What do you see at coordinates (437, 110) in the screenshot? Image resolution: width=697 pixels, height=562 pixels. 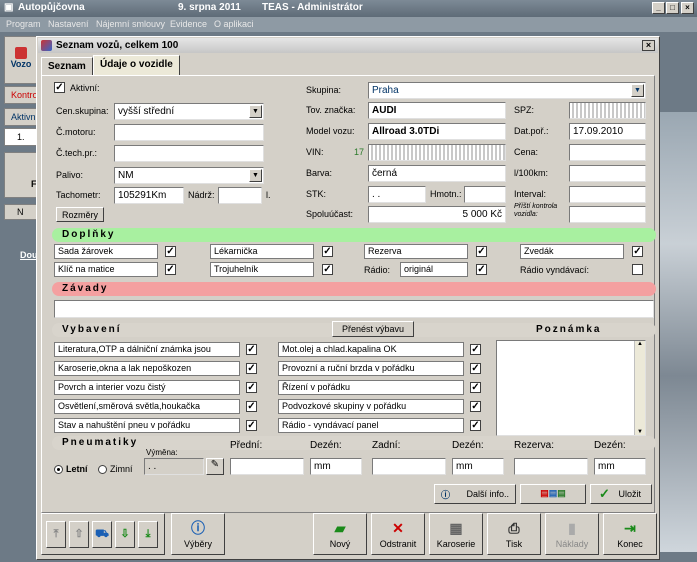 I see `tov-znacka-input: AUDI` at bounding box center [437, 110].